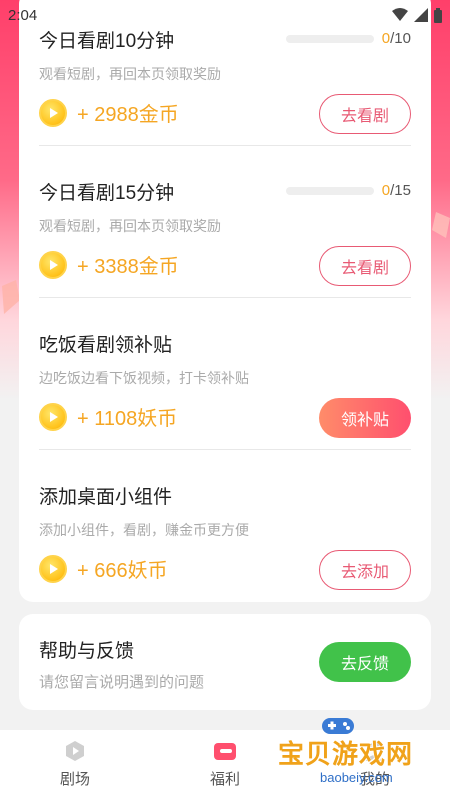 The height and width of the screenshot is (800, 450). Describe the element at coordinates (400, 38) in the screenshot. I see `progress-total: /10` at that location.